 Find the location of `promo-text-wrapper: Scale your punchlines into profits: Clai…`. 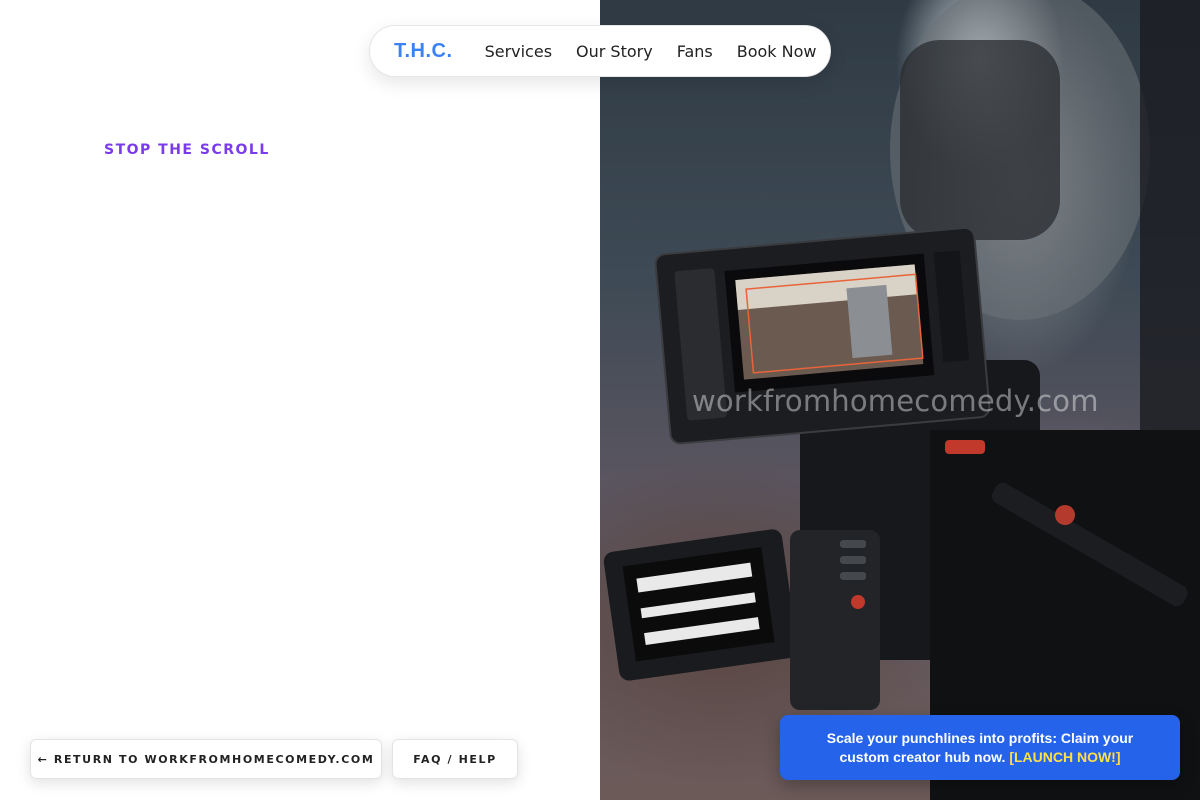

promo-text-wrapper: Scale your punchlines into profits: Clai… is located at coordinates (980, 748).